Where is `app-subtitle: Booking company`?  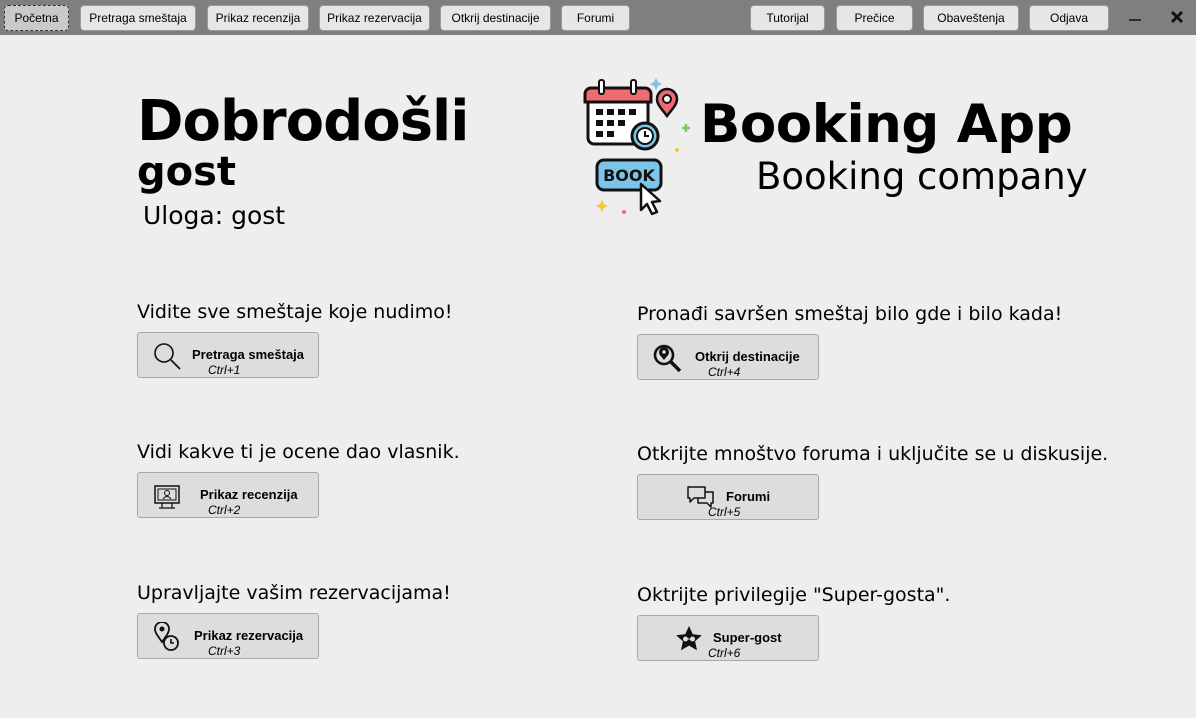 app-subtitle: Booking company is located at coordinates (922, 176).